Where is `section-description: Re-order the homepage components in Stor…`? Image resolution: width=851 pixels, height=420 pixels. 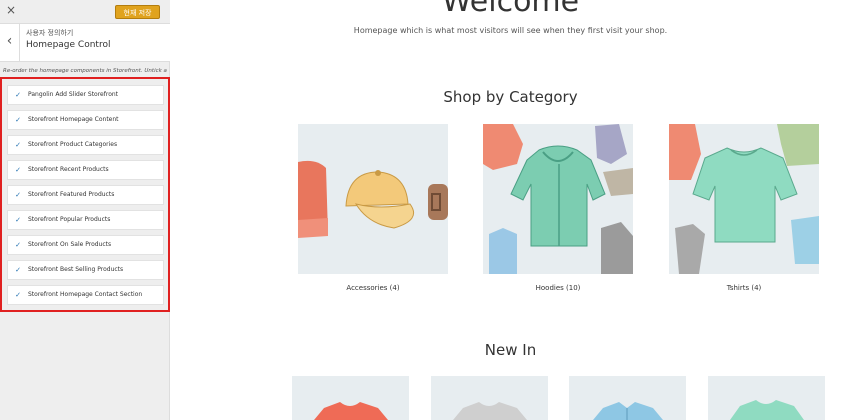 section-description: Re-order the homepage components in Stor… is located at coordinates (85, 71).